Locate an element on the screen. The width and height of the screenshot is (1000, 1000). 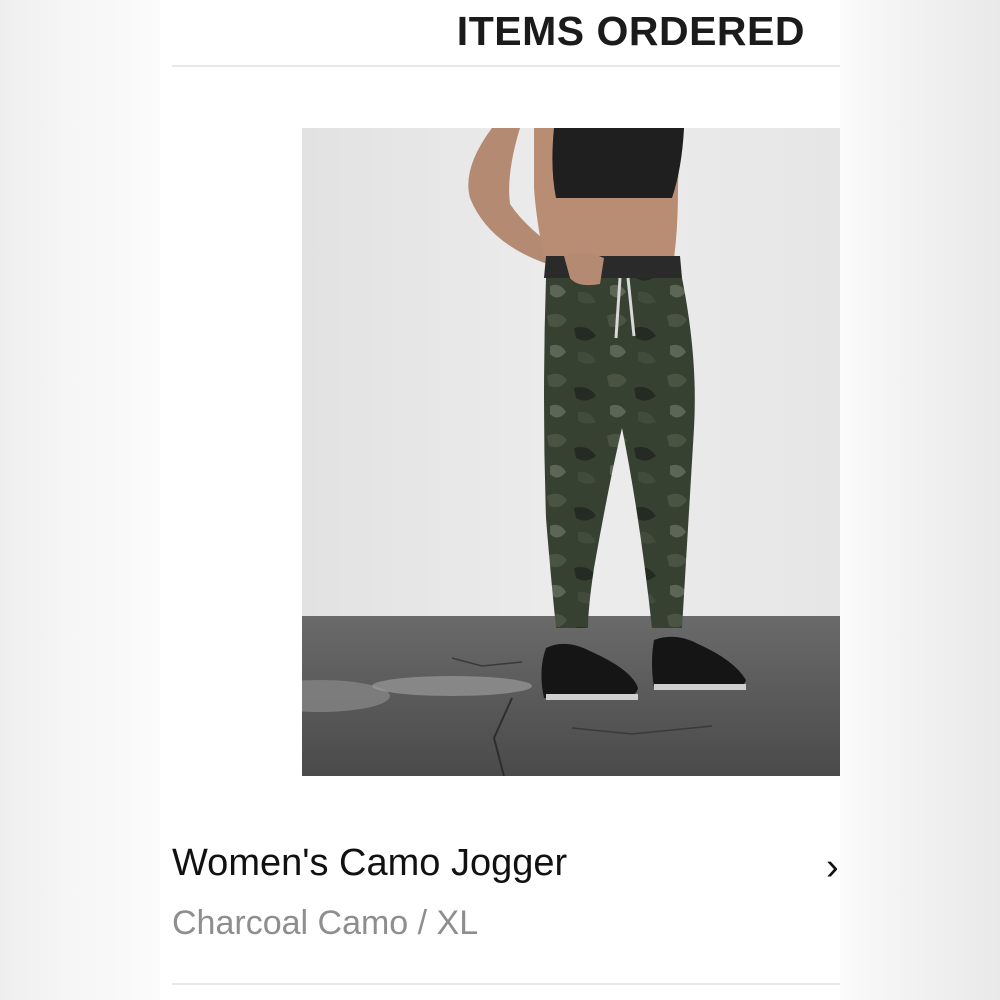
chevron-right-icon: › is located at coordinates (833, 867).